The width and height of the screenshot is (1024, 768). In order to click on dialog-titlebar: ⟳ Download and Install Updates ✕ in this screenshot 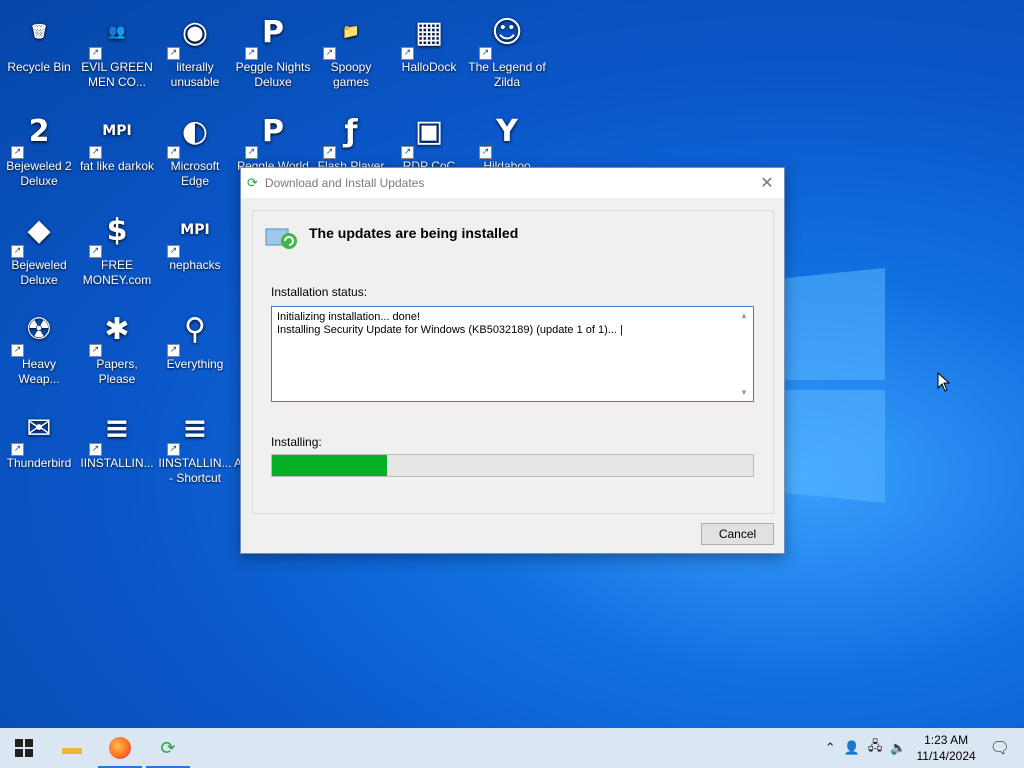, I will do `click(512, 183)`.